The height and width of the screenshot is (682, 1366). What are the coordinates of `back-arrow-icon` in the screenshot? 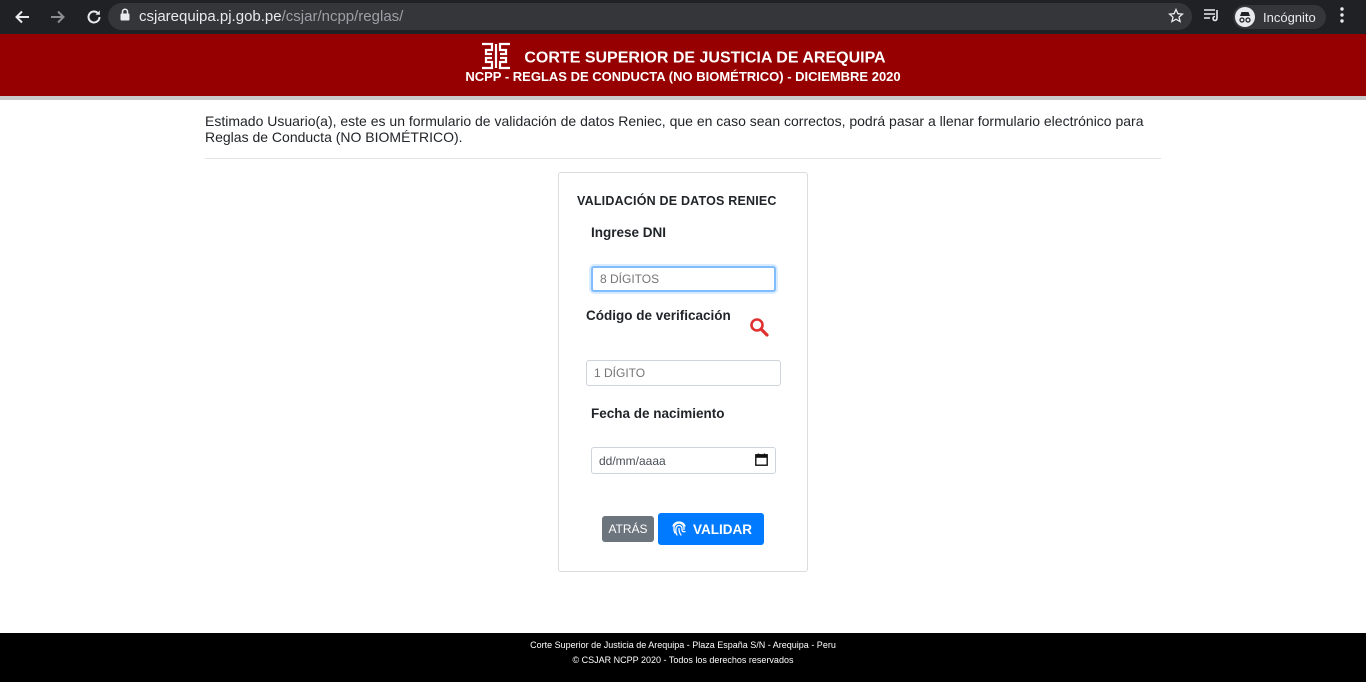 It's located at (22, 17).